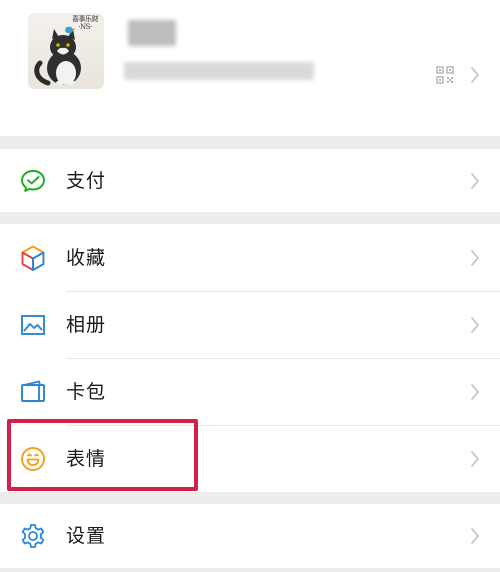 This screenshot has width=500, height=572. I want to click on picture-icon, so click(33, 324).